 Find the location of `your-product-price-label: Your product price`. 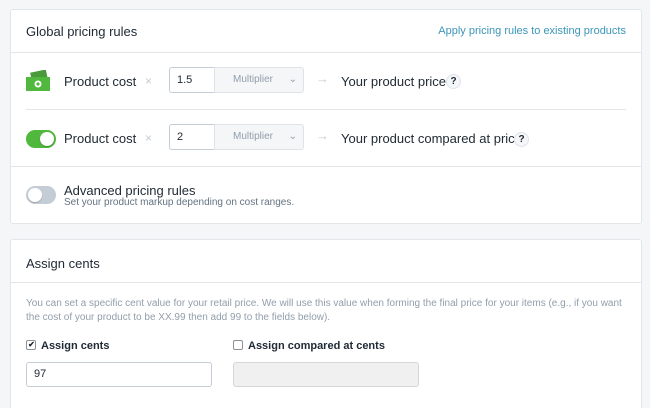

your-product-price-label: Your product price is located at coordinates (394, 81).